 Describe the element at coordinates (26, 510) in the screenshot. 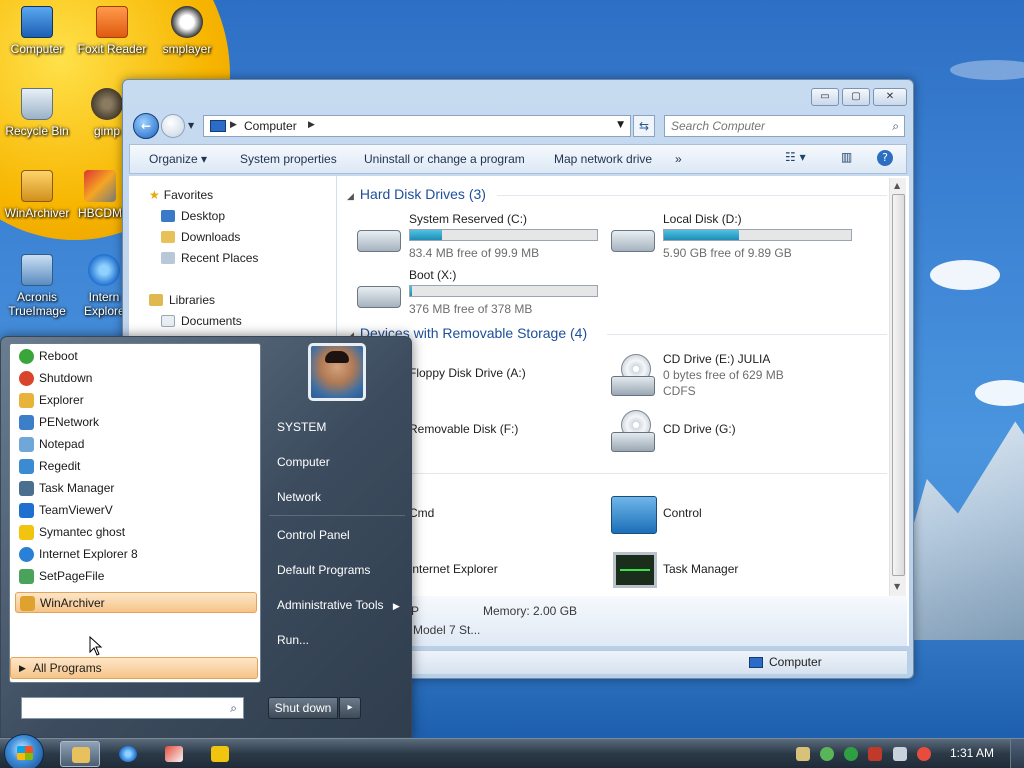

I see `teamviewer-icon` at that location.